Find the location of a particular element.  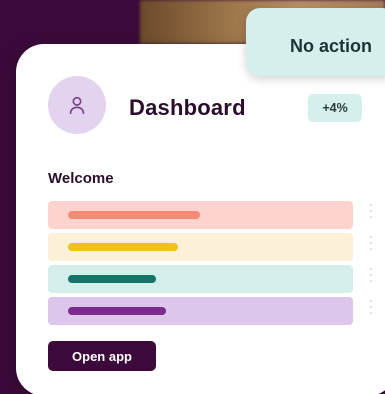

status-toast: No action is located at coordinates (315, 42).